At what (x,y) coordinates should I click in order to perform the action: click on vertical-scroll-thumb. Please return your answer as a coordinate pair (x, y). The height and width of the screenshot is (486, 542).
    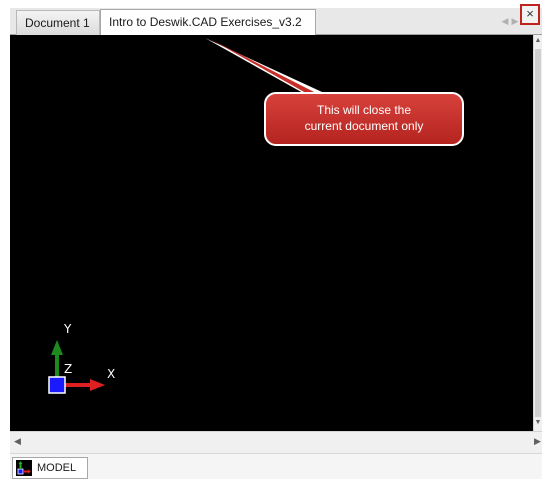
    Looking at the image, I should click on (538, 233).